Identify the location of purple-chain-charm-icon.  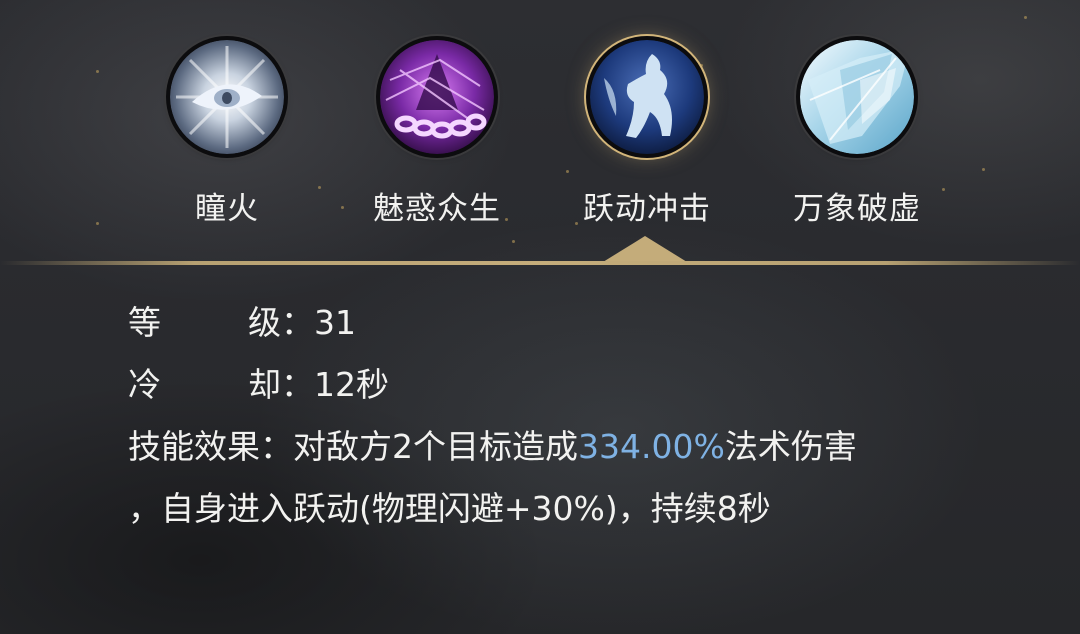
(437, 97).